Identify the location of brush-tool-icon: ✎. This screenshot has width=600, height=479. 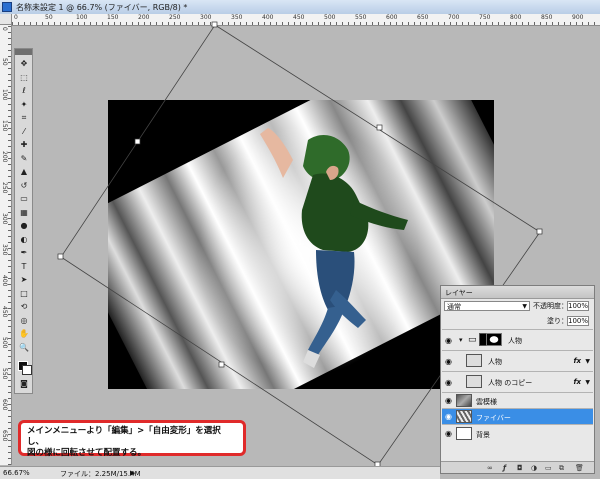
(24, 159).